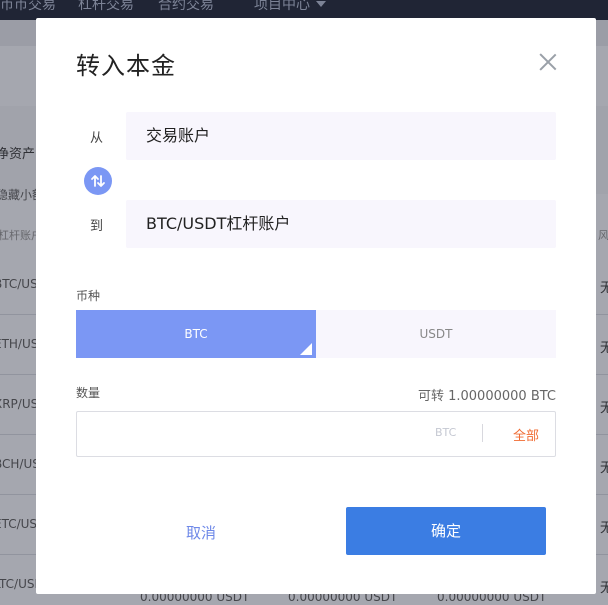  What do you see at coordinates (482, 433) in the screenshot?
I see `divider` at bounding box center [482, 433].